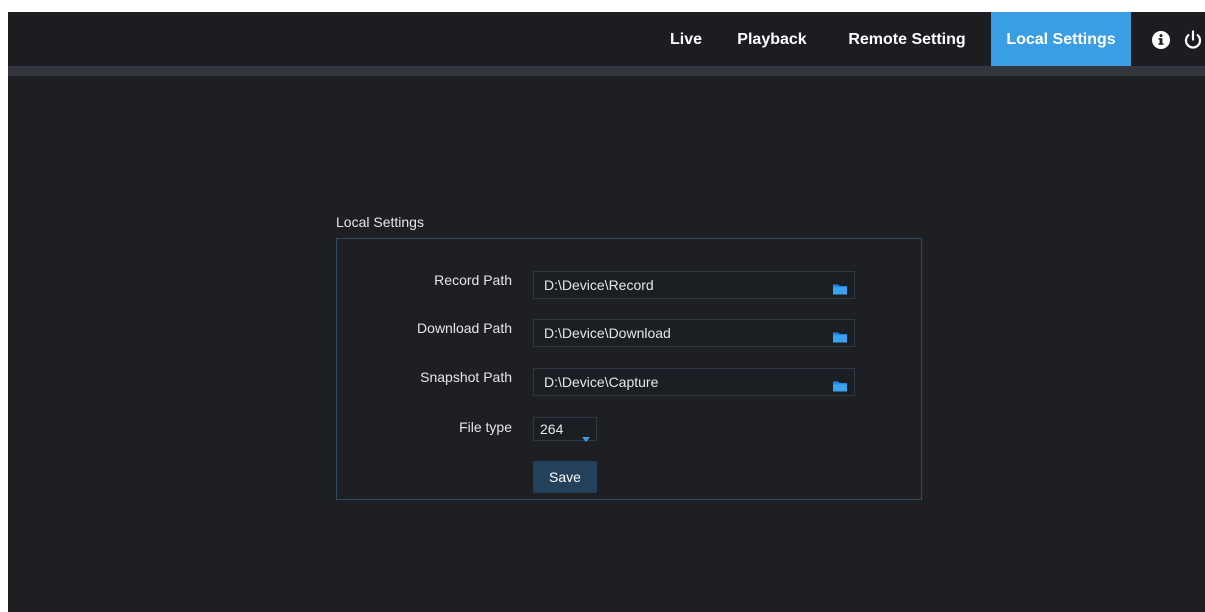 The height and width of the screenshot is (612, 1205). Describe the element at coordinates (599, 285) in the screenshot. I see `record-path-value: D:\Device\Record` at that location.